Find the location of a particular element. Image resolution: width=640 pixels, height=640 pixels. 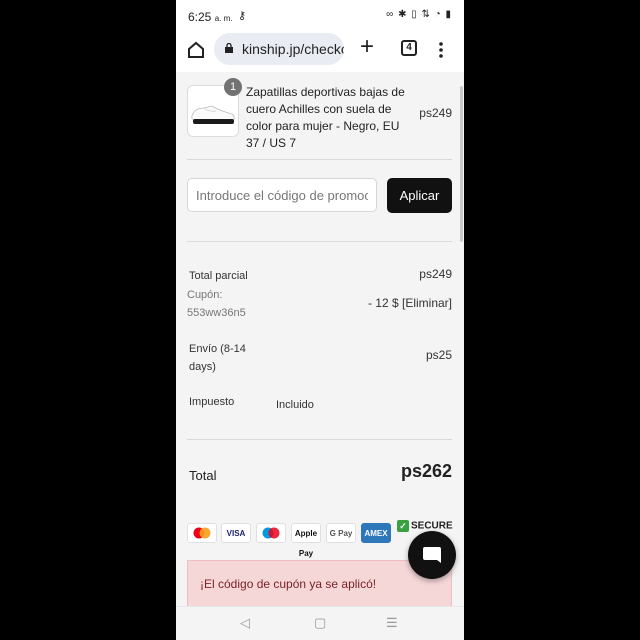

back-icon: ◁ is located at coordinates (245, 623).